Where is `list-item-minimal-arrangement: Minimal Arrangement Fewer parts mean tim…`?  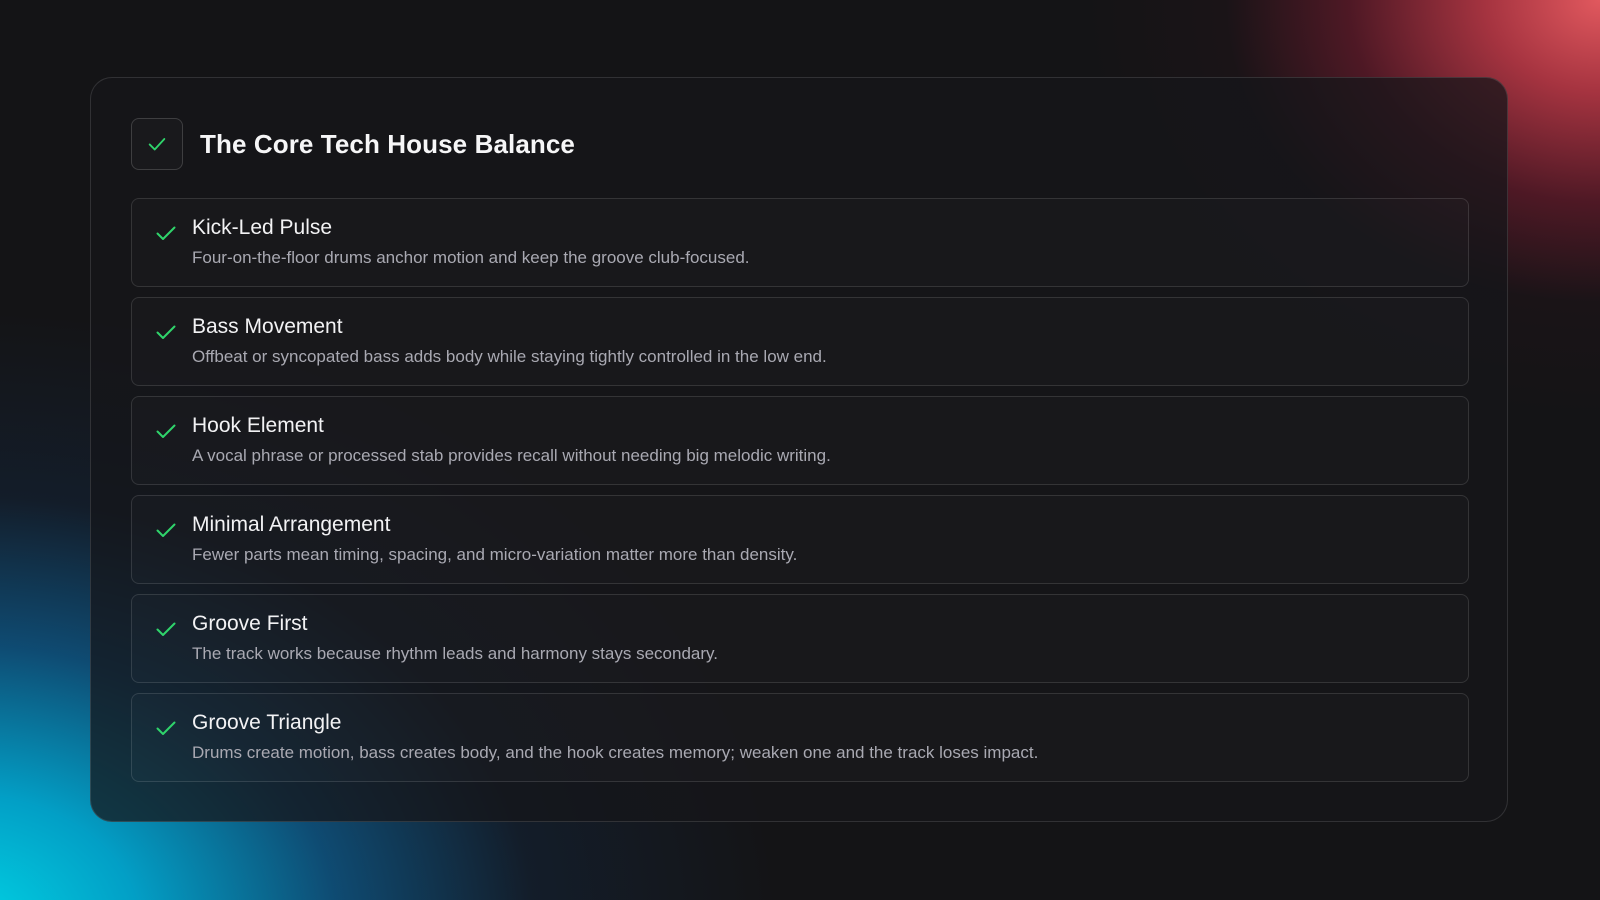 list-item-minimal-arrangement: Minimal Arrangement Fewer parts mean tim… is located at coordinates (800, 539).